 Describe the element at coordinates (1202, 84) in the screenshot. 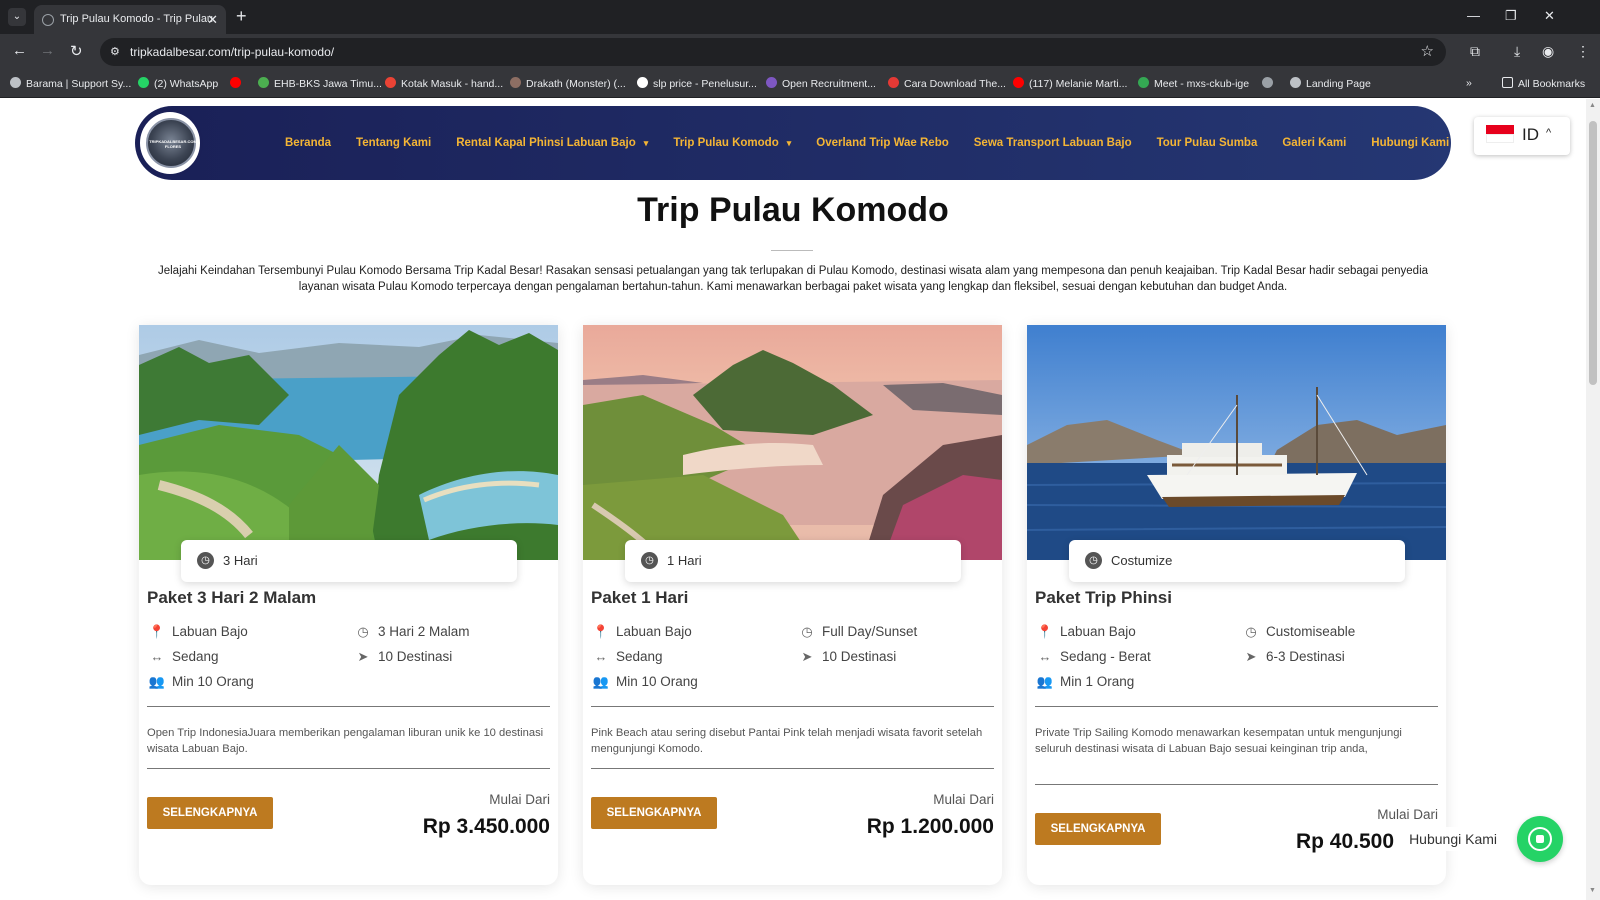

I see `bookmark-label: Meet - mxs-ckub-ige` at that location.